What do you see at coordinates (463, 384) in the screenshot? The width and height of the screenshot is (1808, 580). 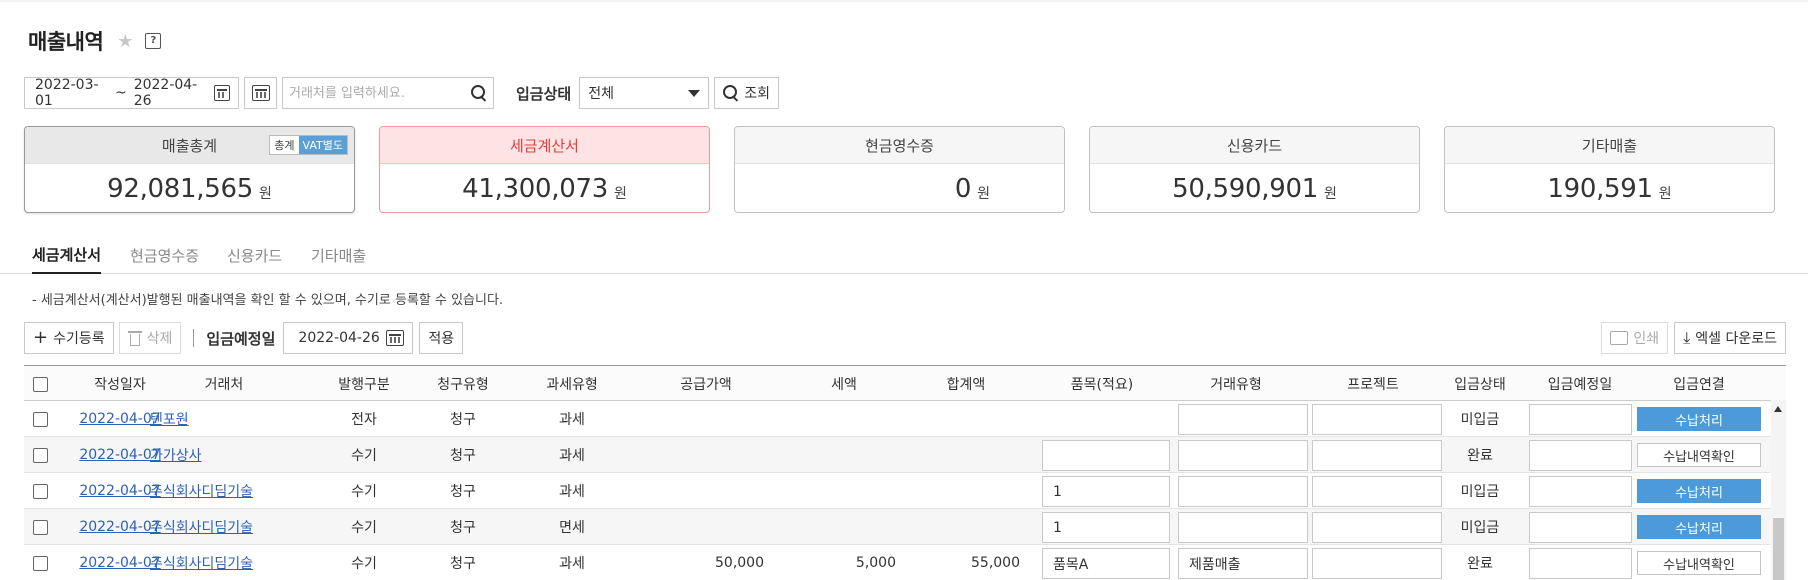 I see `col-claim-type: 청구유형` at bounding box center [463, 384].